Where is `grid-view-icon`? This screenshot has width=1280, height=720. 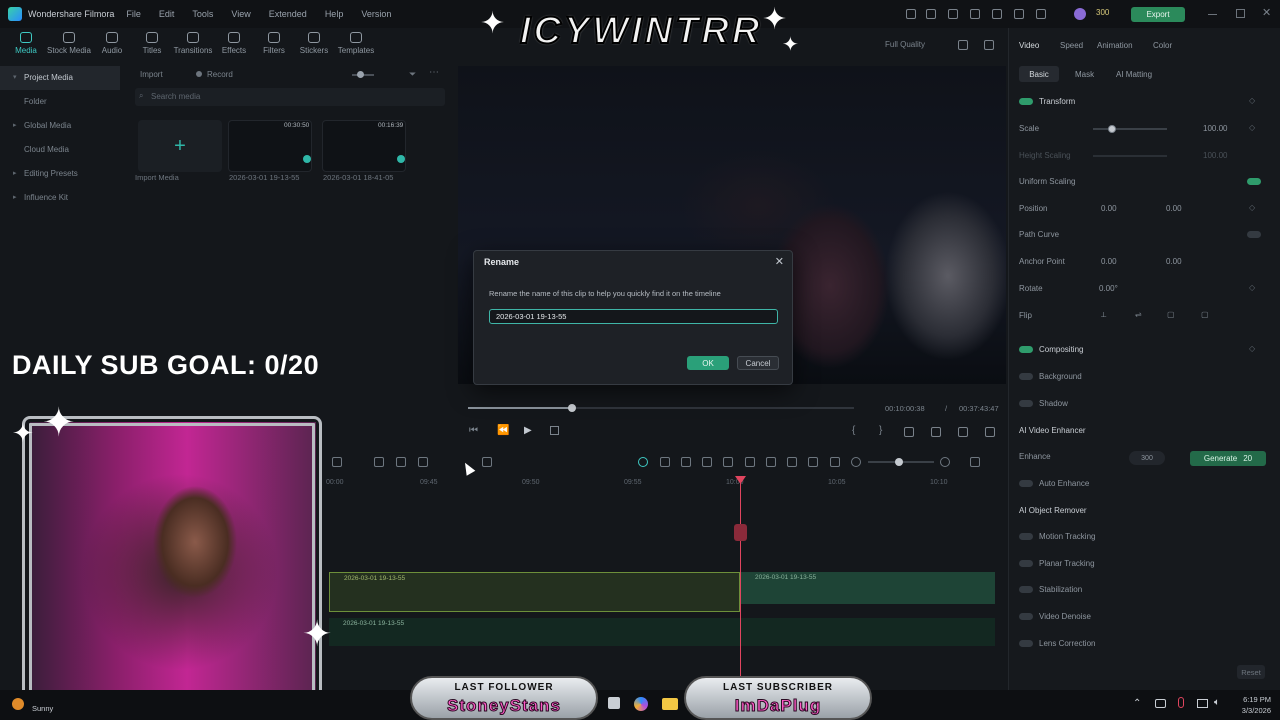
grid-view-icon is located at coordinates (975, 462).